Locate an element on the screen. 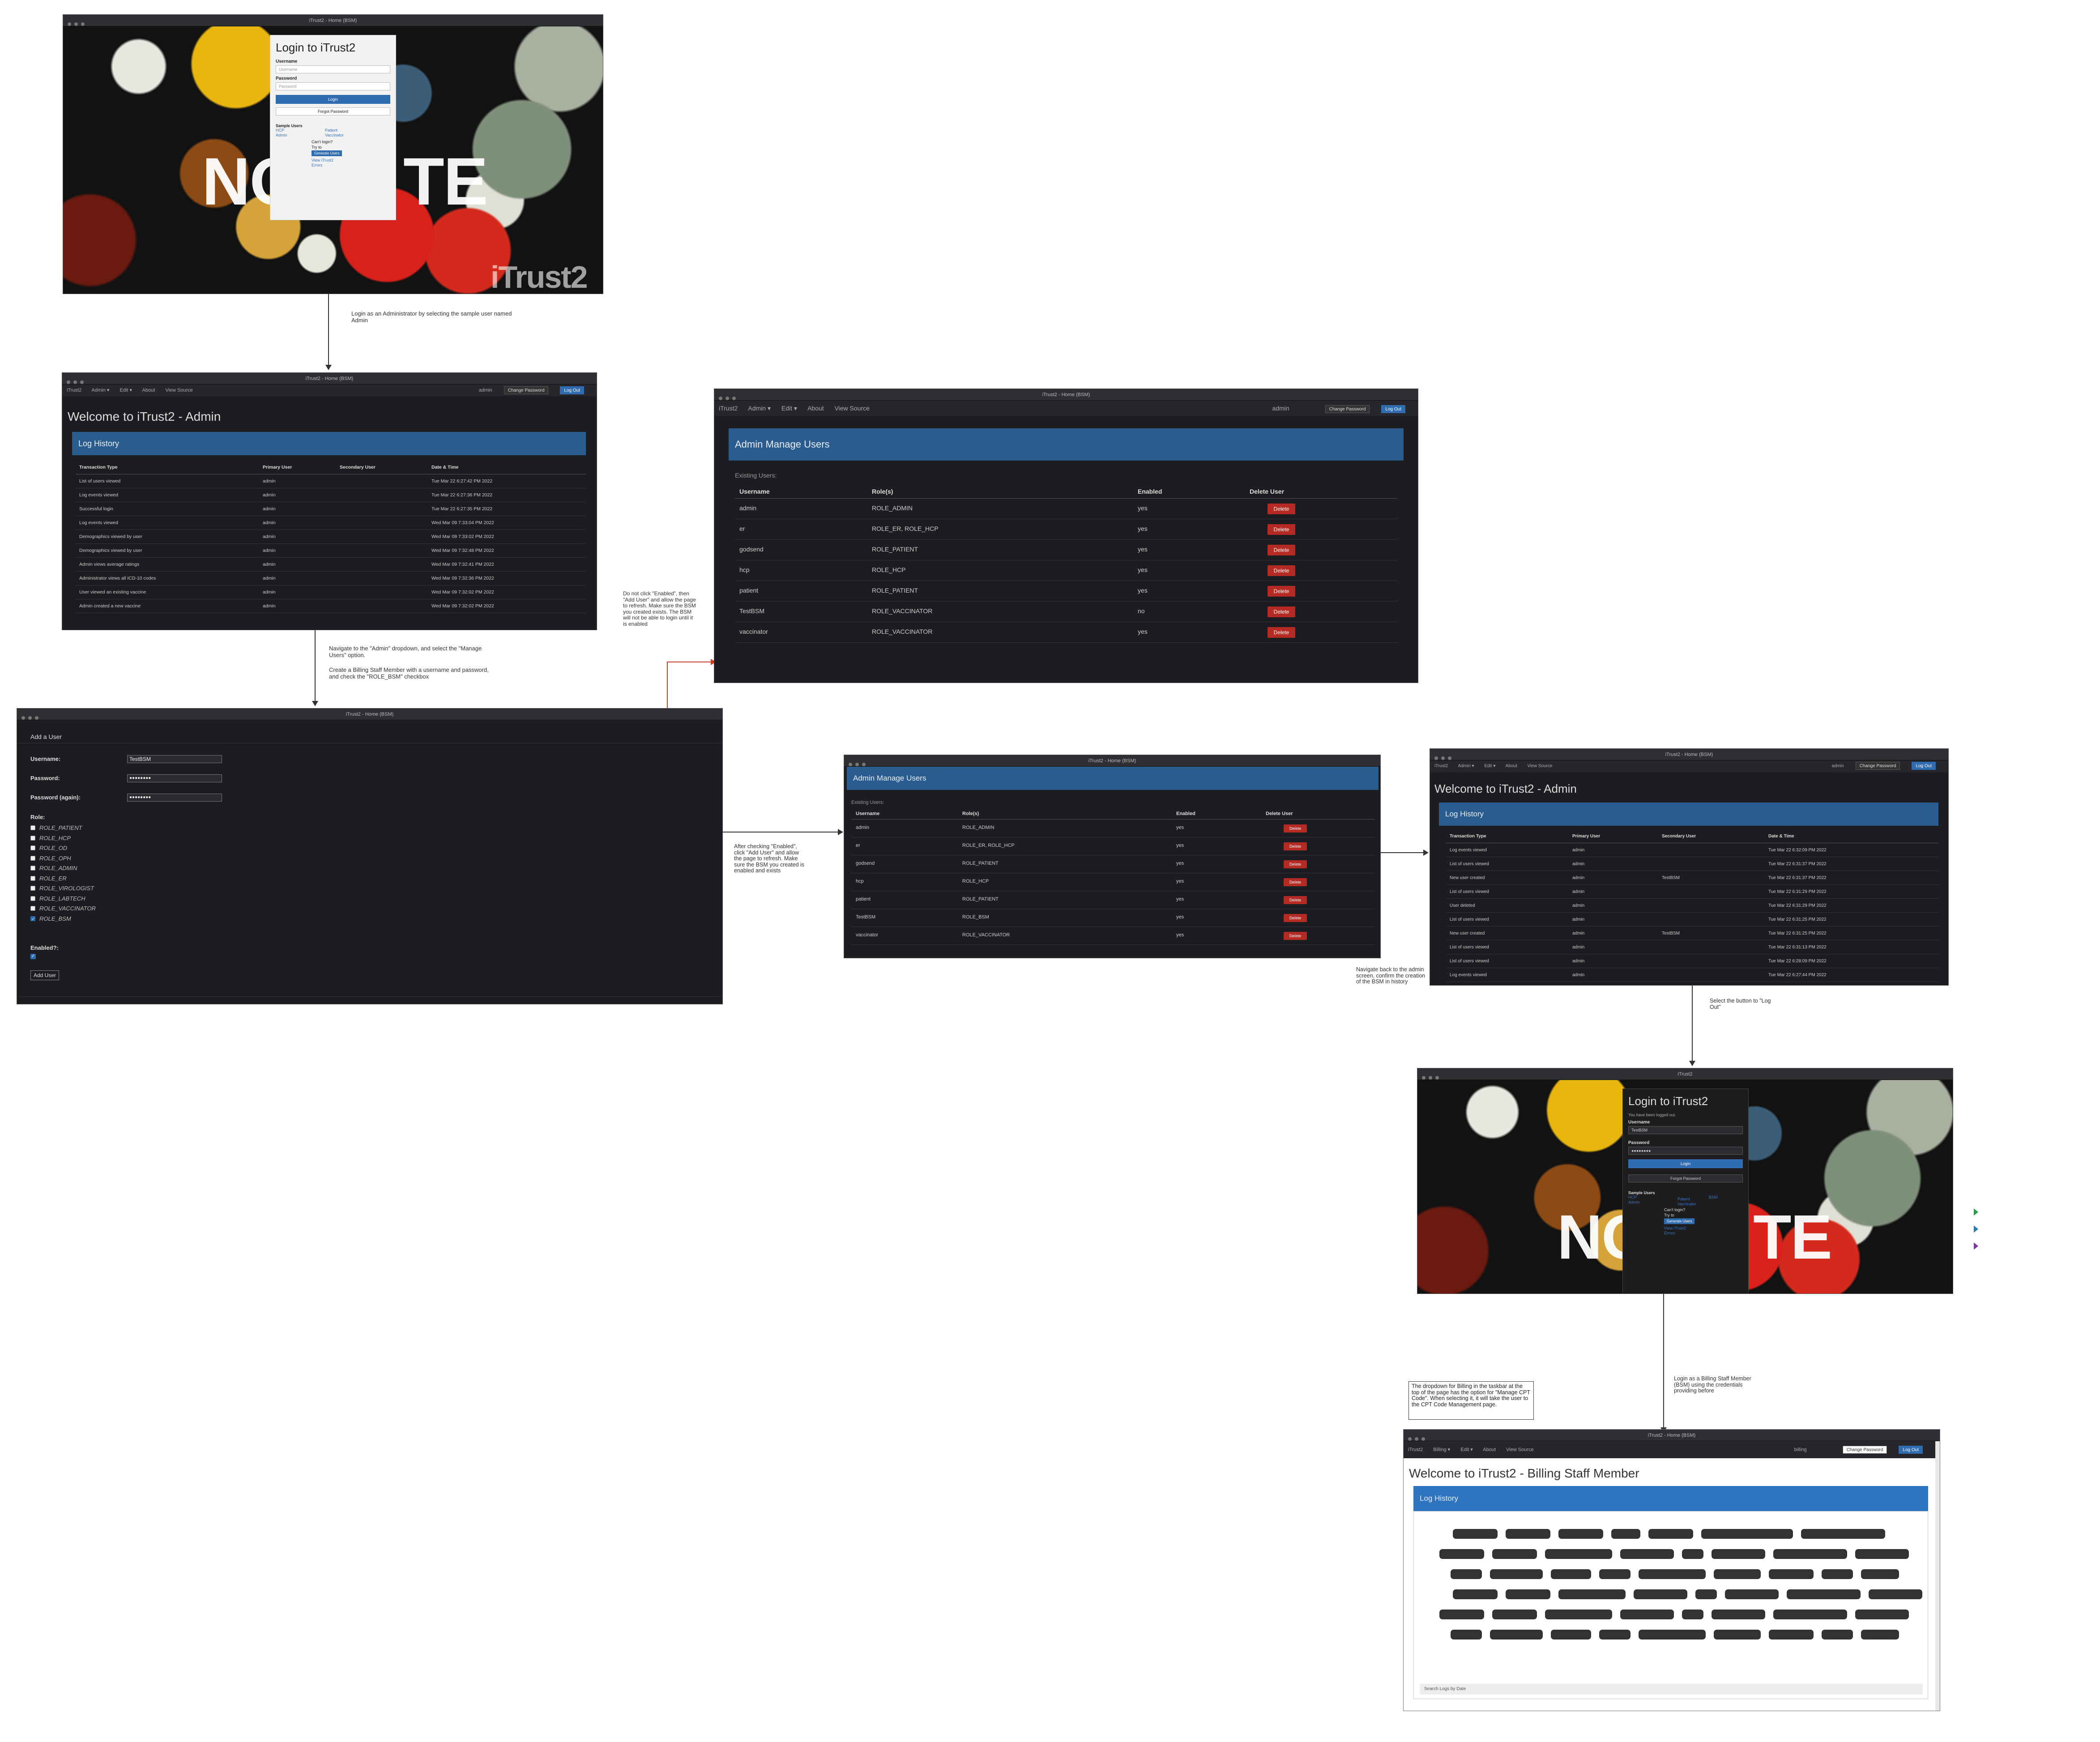 The image size is (2100, 1742). role-option: ROLE_PATIENT is located at coordinates (63, 828).